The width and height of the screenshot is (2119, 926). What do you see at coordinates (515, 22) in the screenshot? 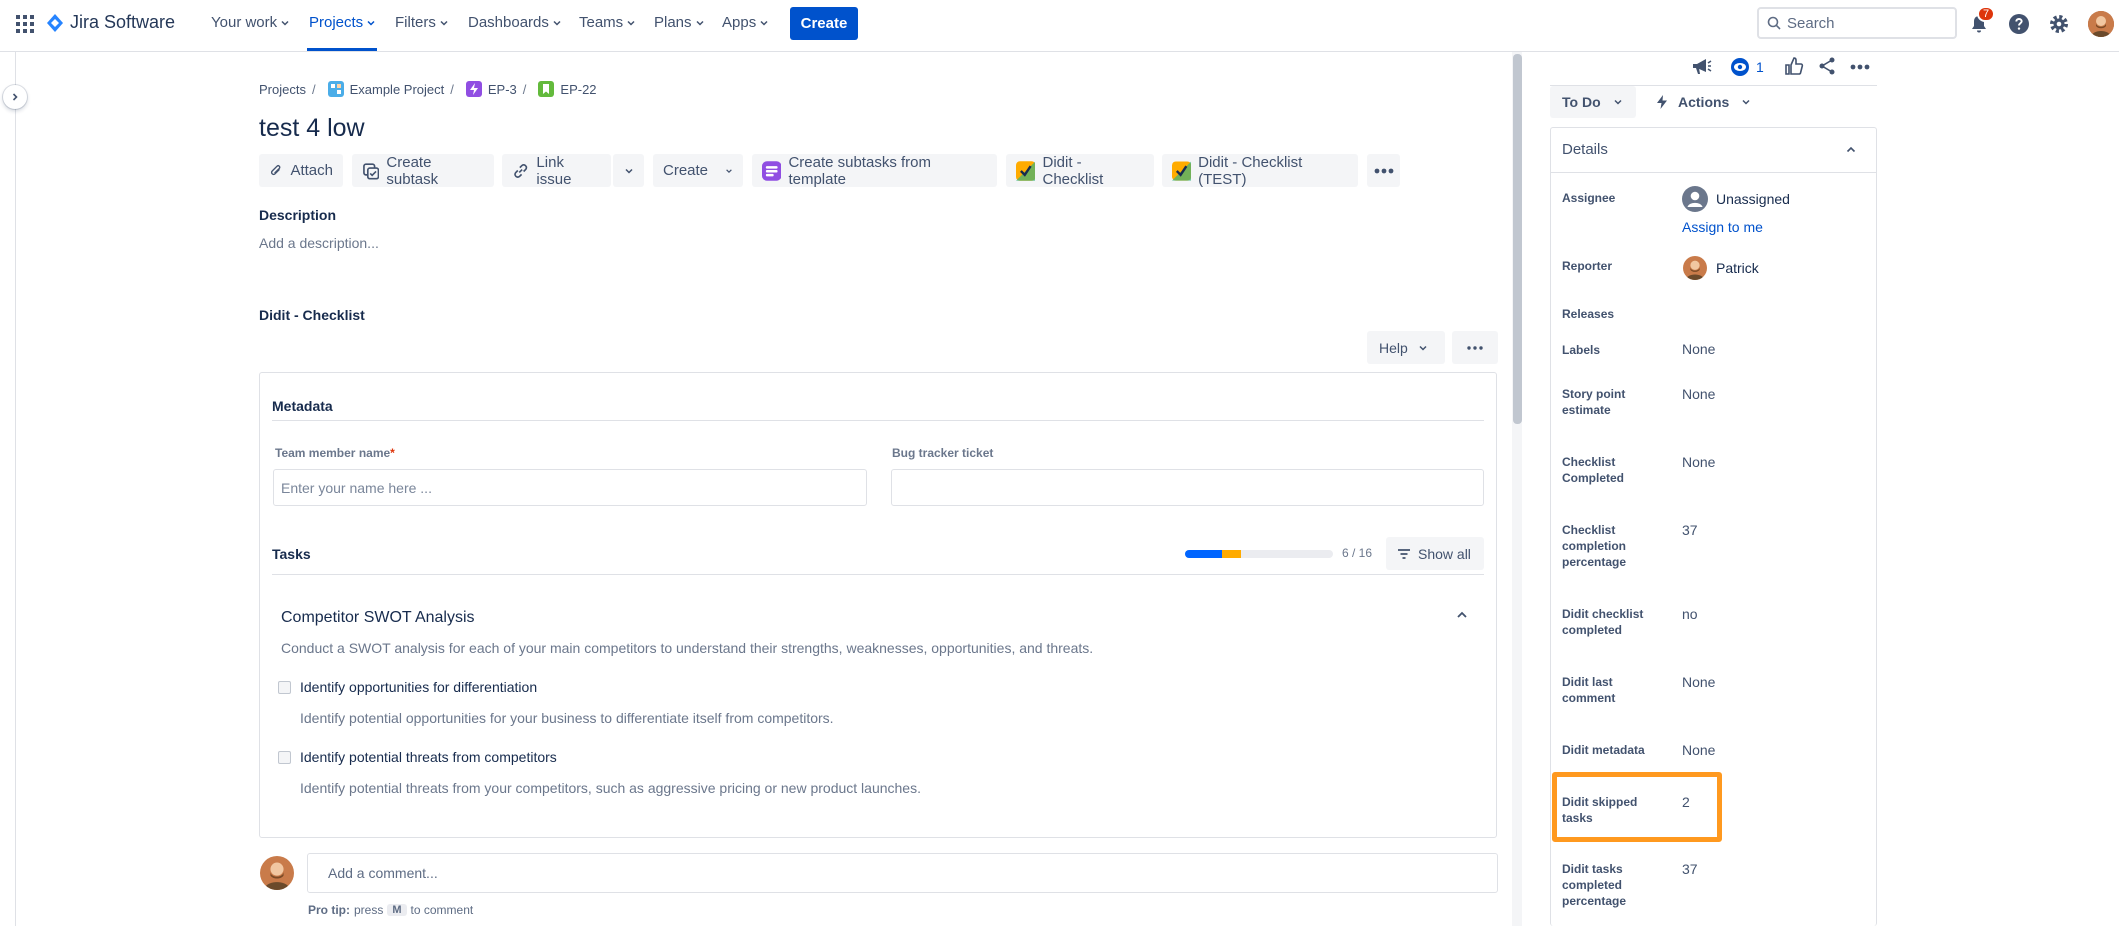
I see `nav-dashboards: Dashboards` at bounding box center [515, 22].